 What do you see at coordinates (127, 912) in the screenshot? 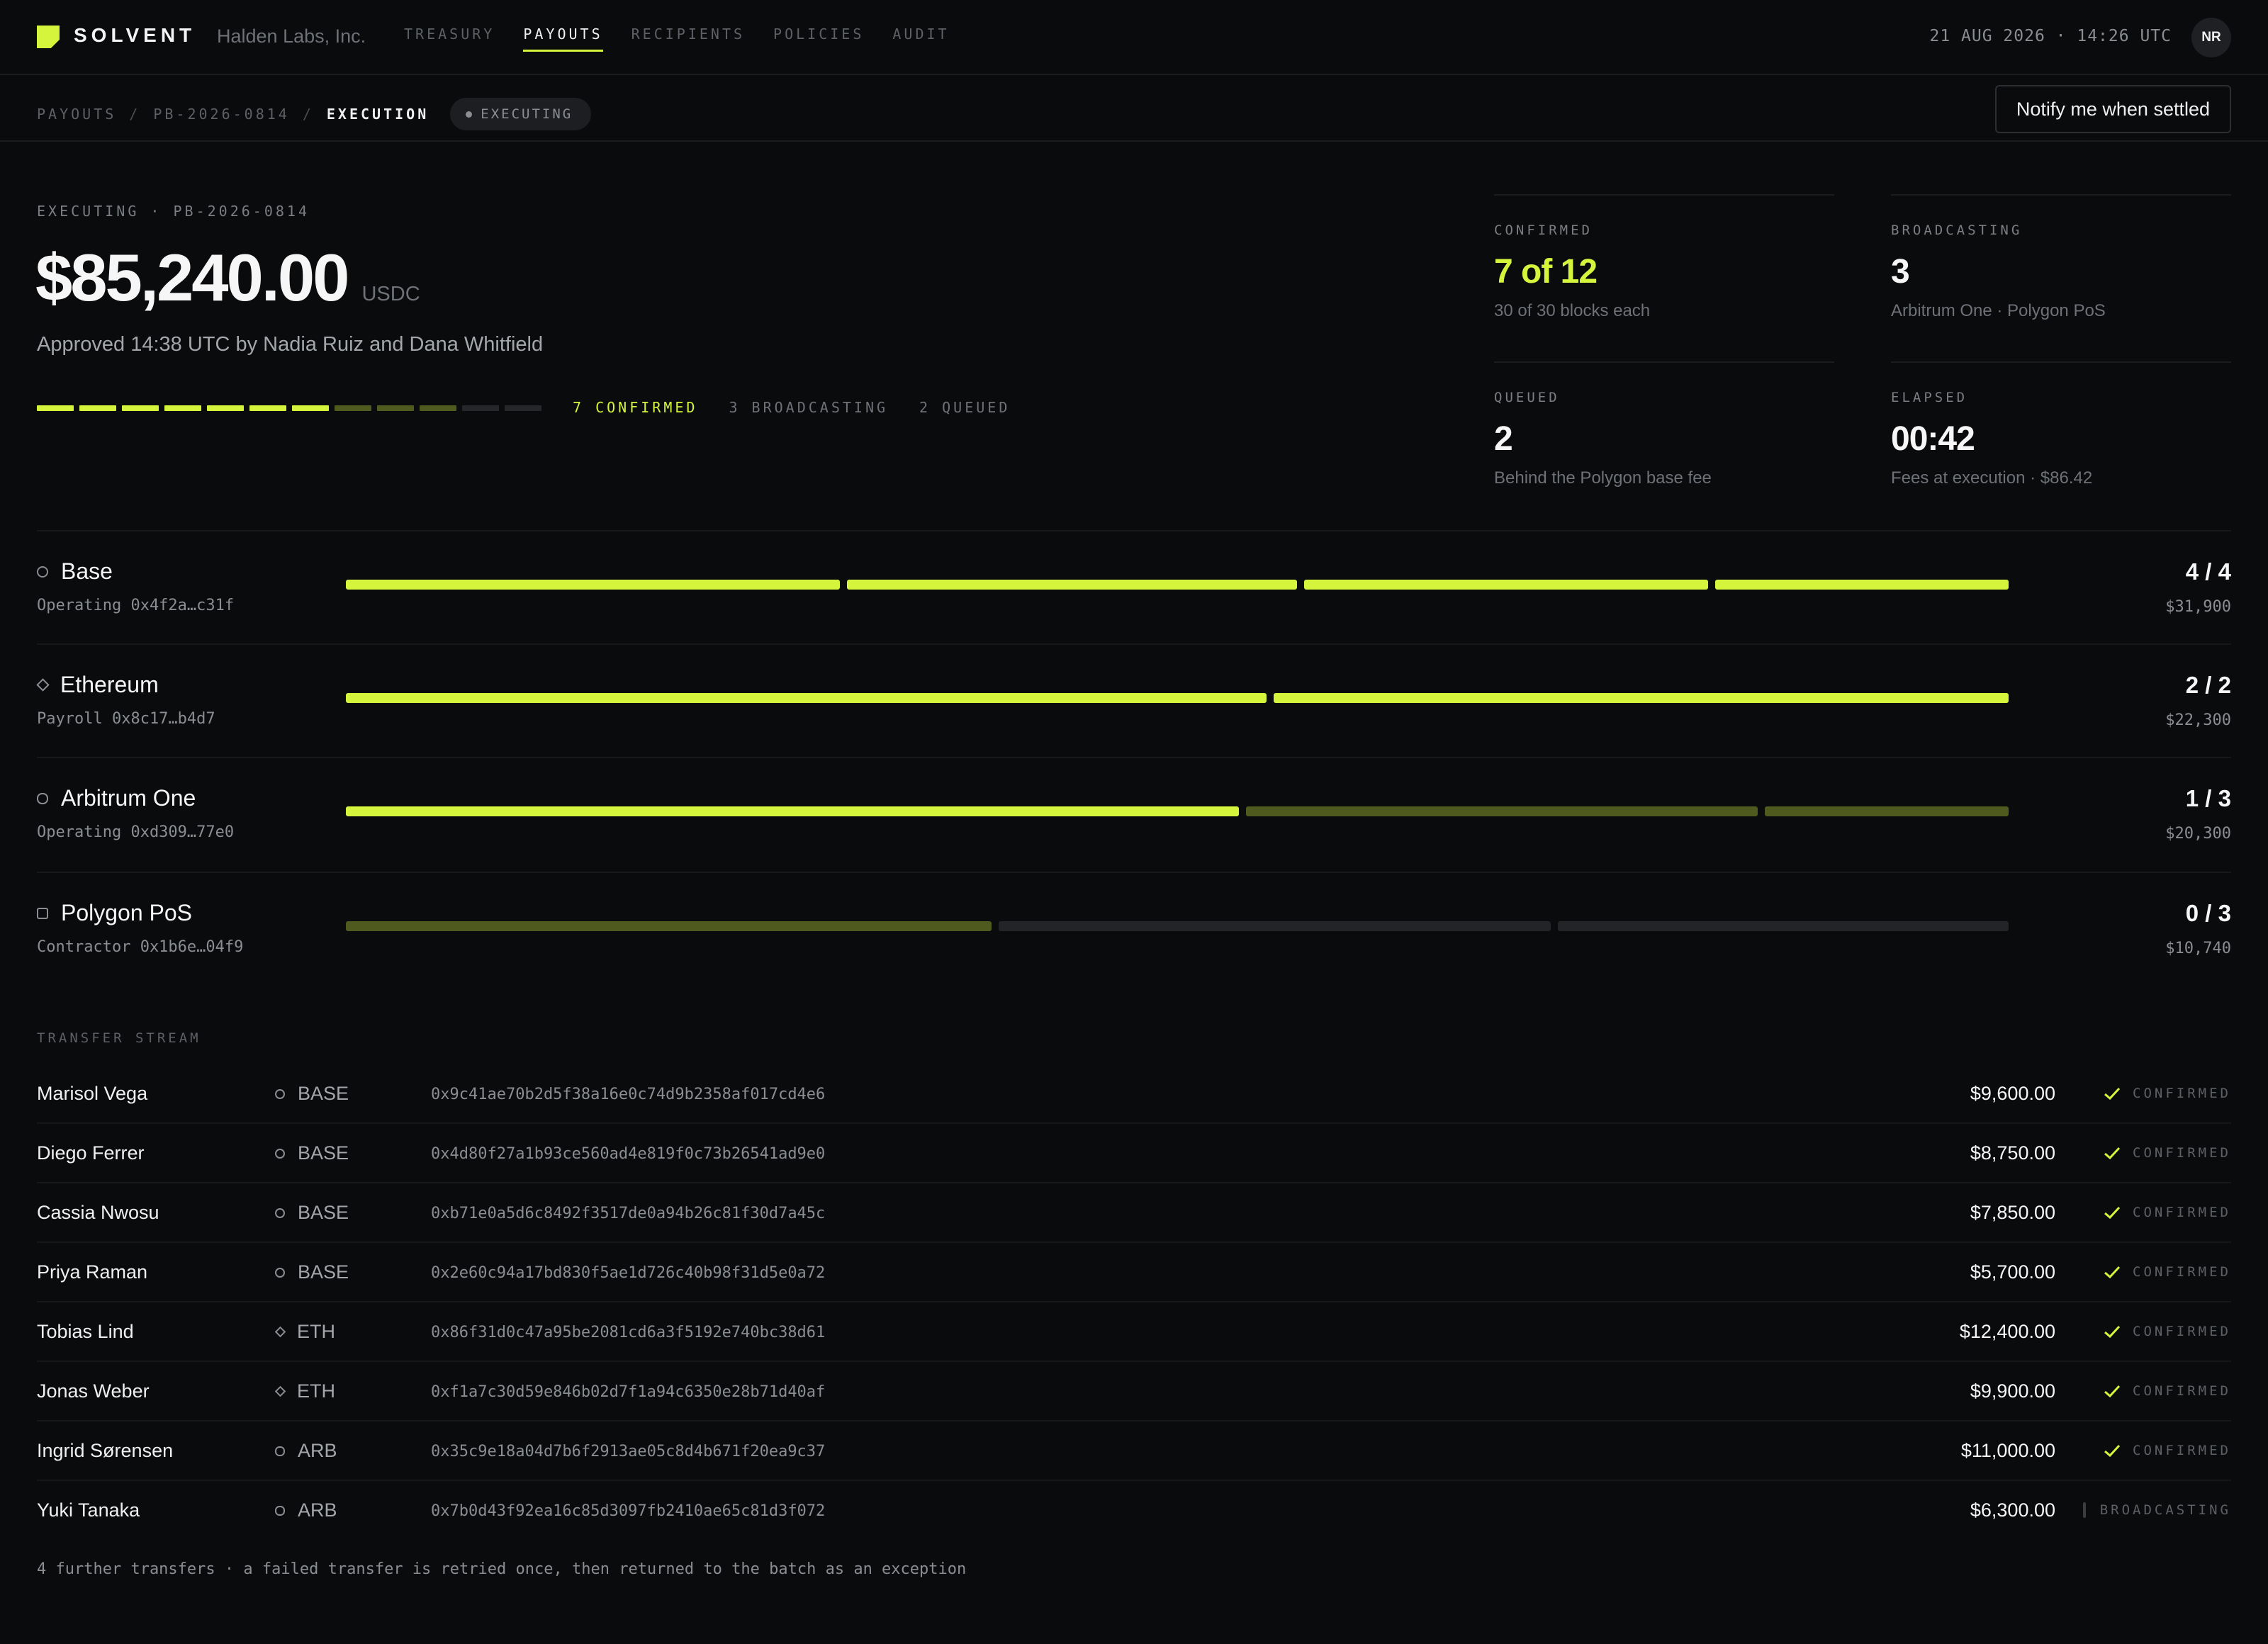
I see `chain-label: Polygon PoS` at bounding box center [127, 912].